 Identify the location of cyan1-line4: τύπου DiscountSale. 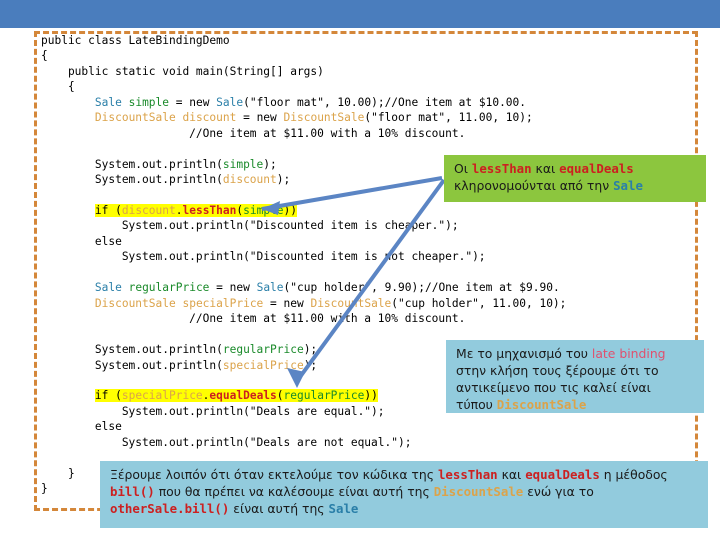
(521, 404).